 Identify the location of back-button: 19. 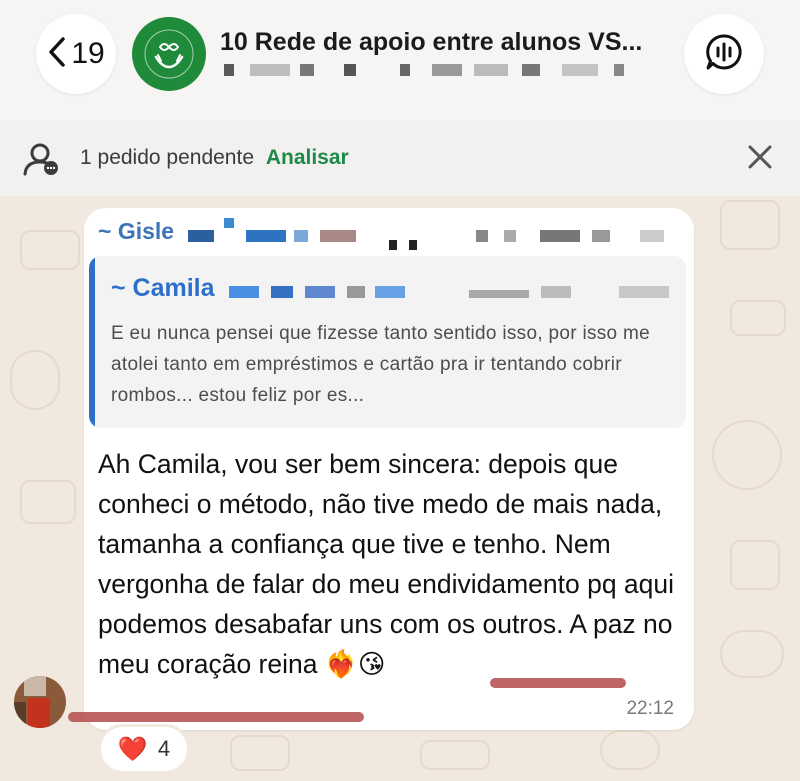
(76, 54).